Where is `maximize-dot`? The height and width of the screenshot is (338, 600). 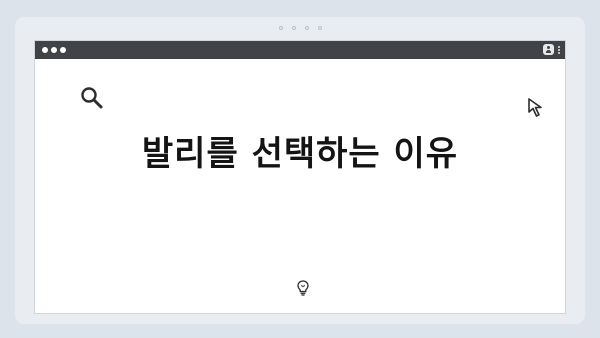 maximize-dot is located at coordinates (63, 50).